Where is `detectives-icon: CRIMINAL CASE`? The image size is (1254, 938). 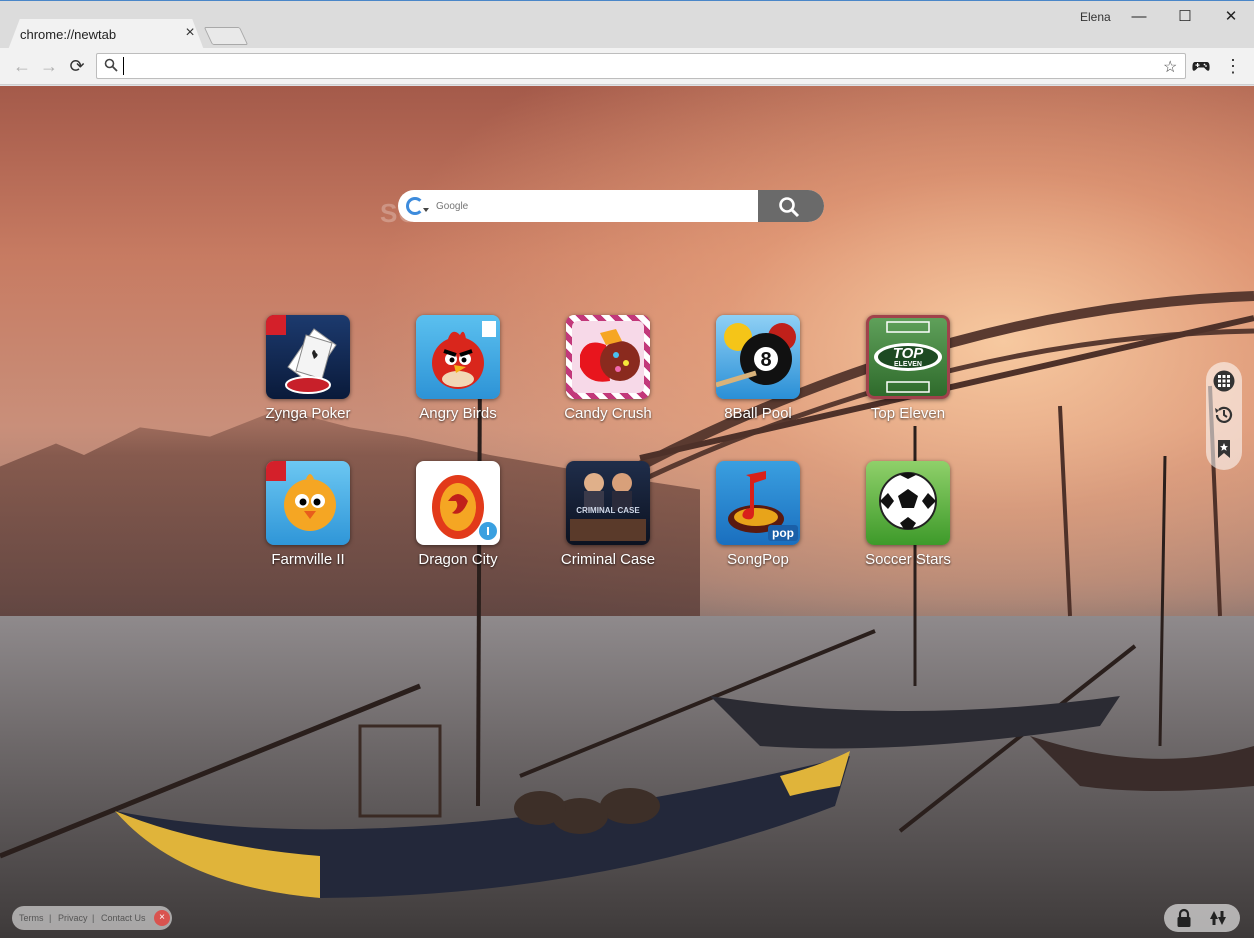 detectives-icon: CRIMINAL CASE is located at coordinates (608, 507).